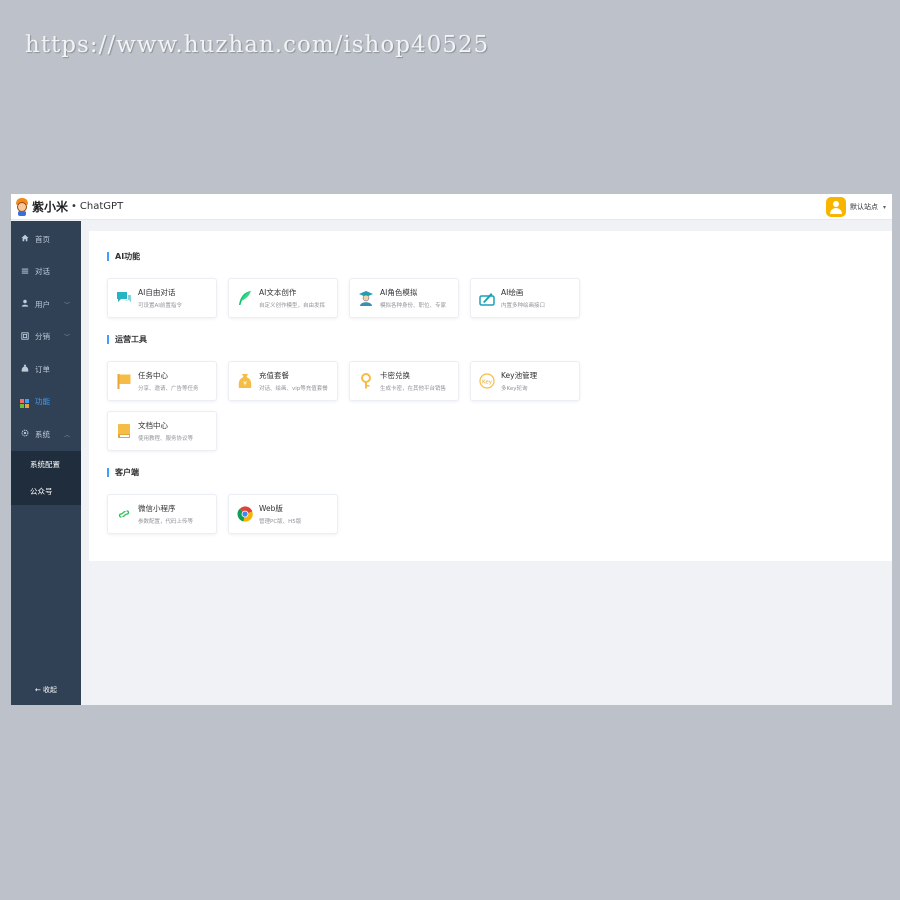 The width and height of the screenshot is (900, 900). Describe the element at coordinates (451, 207) in the screenshot. I see `top-bar: 紫小米 • ChatGPT 默认站点 ▾` at that location.